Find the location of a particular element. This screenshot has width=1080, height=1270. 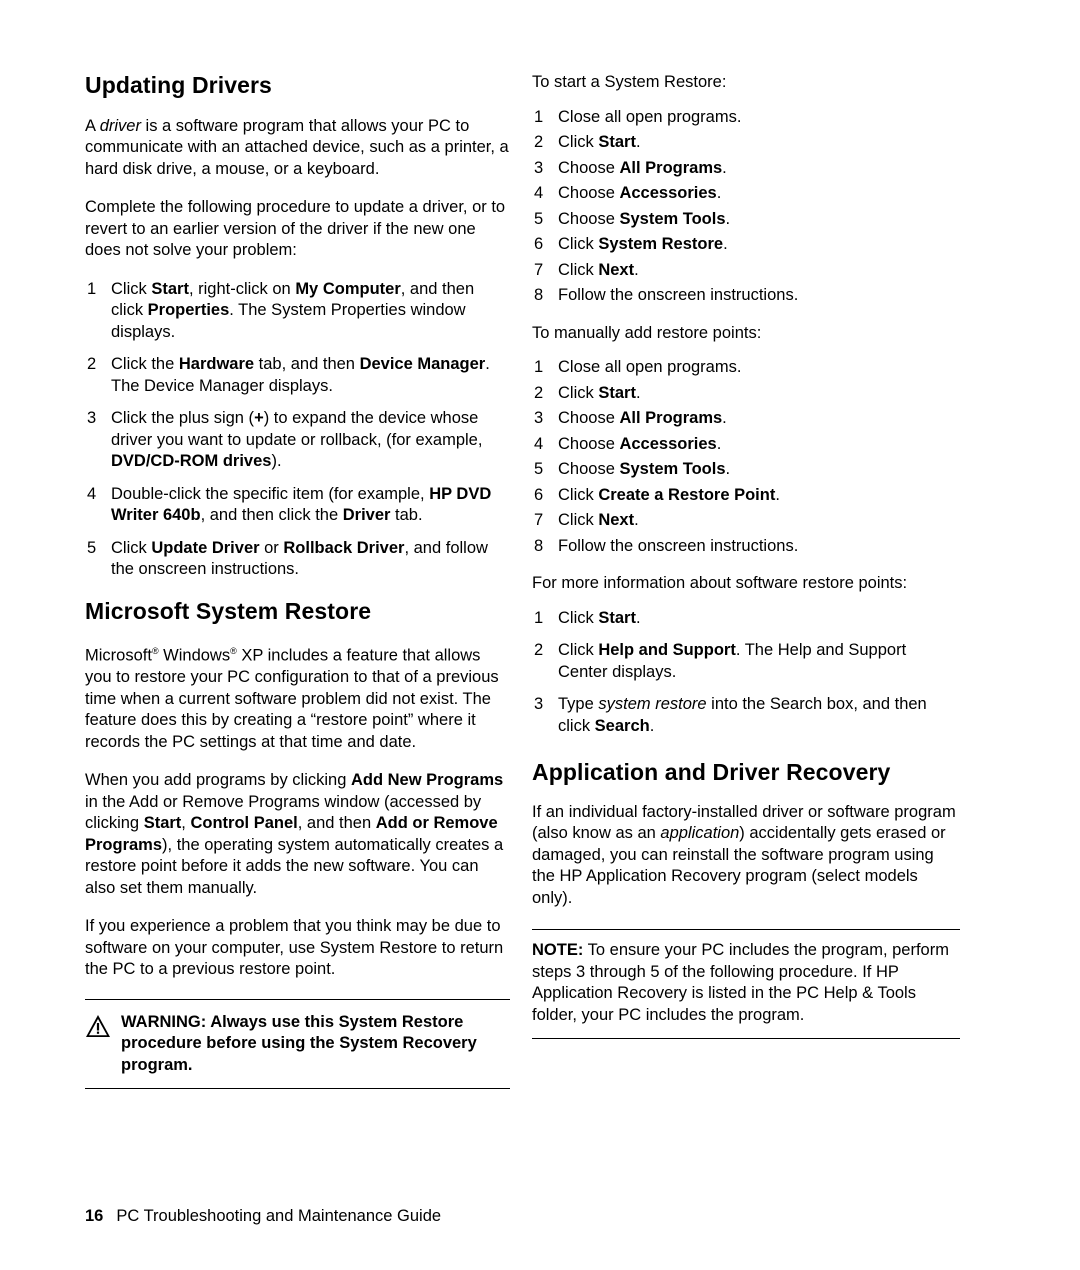

warning-bottom-rule is located at coordinates (297, 1089).